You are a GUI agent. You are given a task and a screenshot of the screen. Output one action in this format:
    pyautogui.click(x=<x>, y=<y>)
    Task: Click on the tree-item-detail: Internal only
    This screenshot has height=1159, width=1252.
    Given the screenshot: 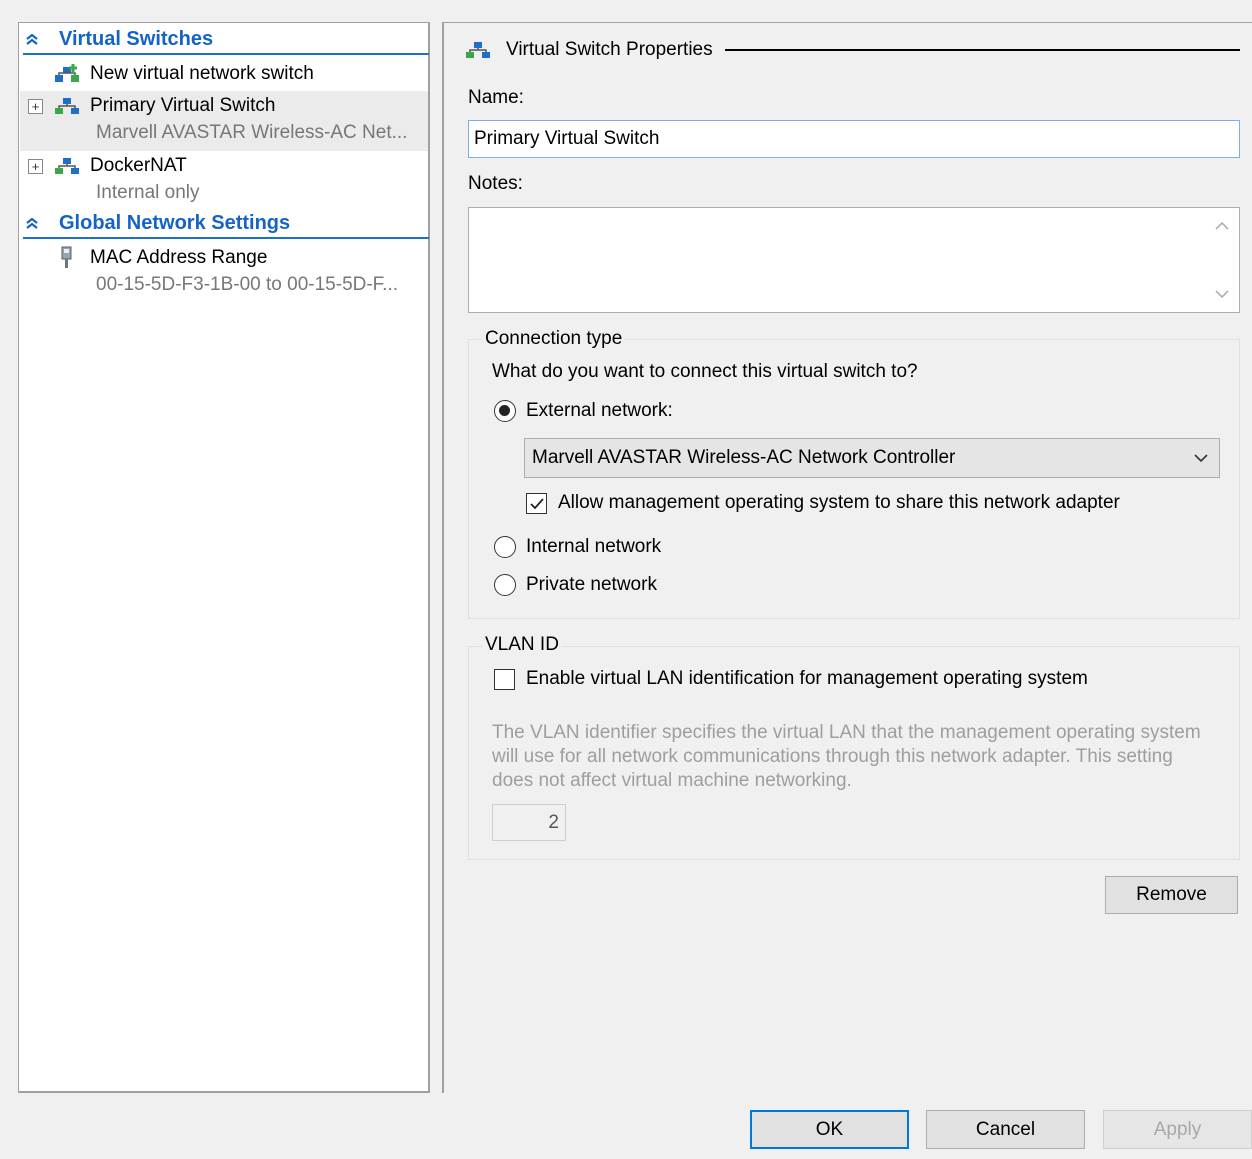 What is the action you would take?
    pyautogui.click(x=148, y=192)
    